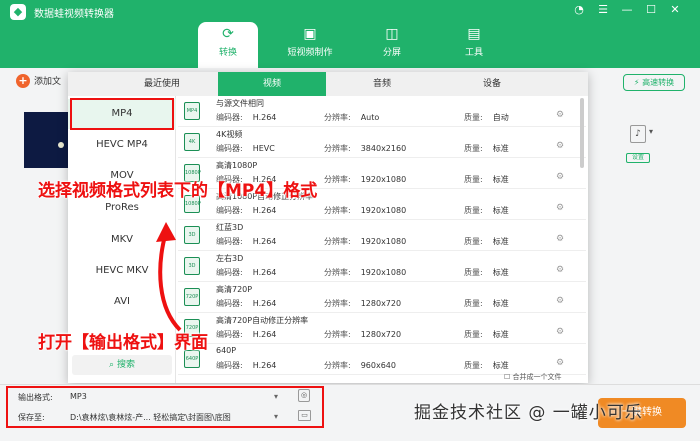 The height and width of the screenshot is (441, 700). I want to click on file-settings-button: 设置, so click(638, 158).